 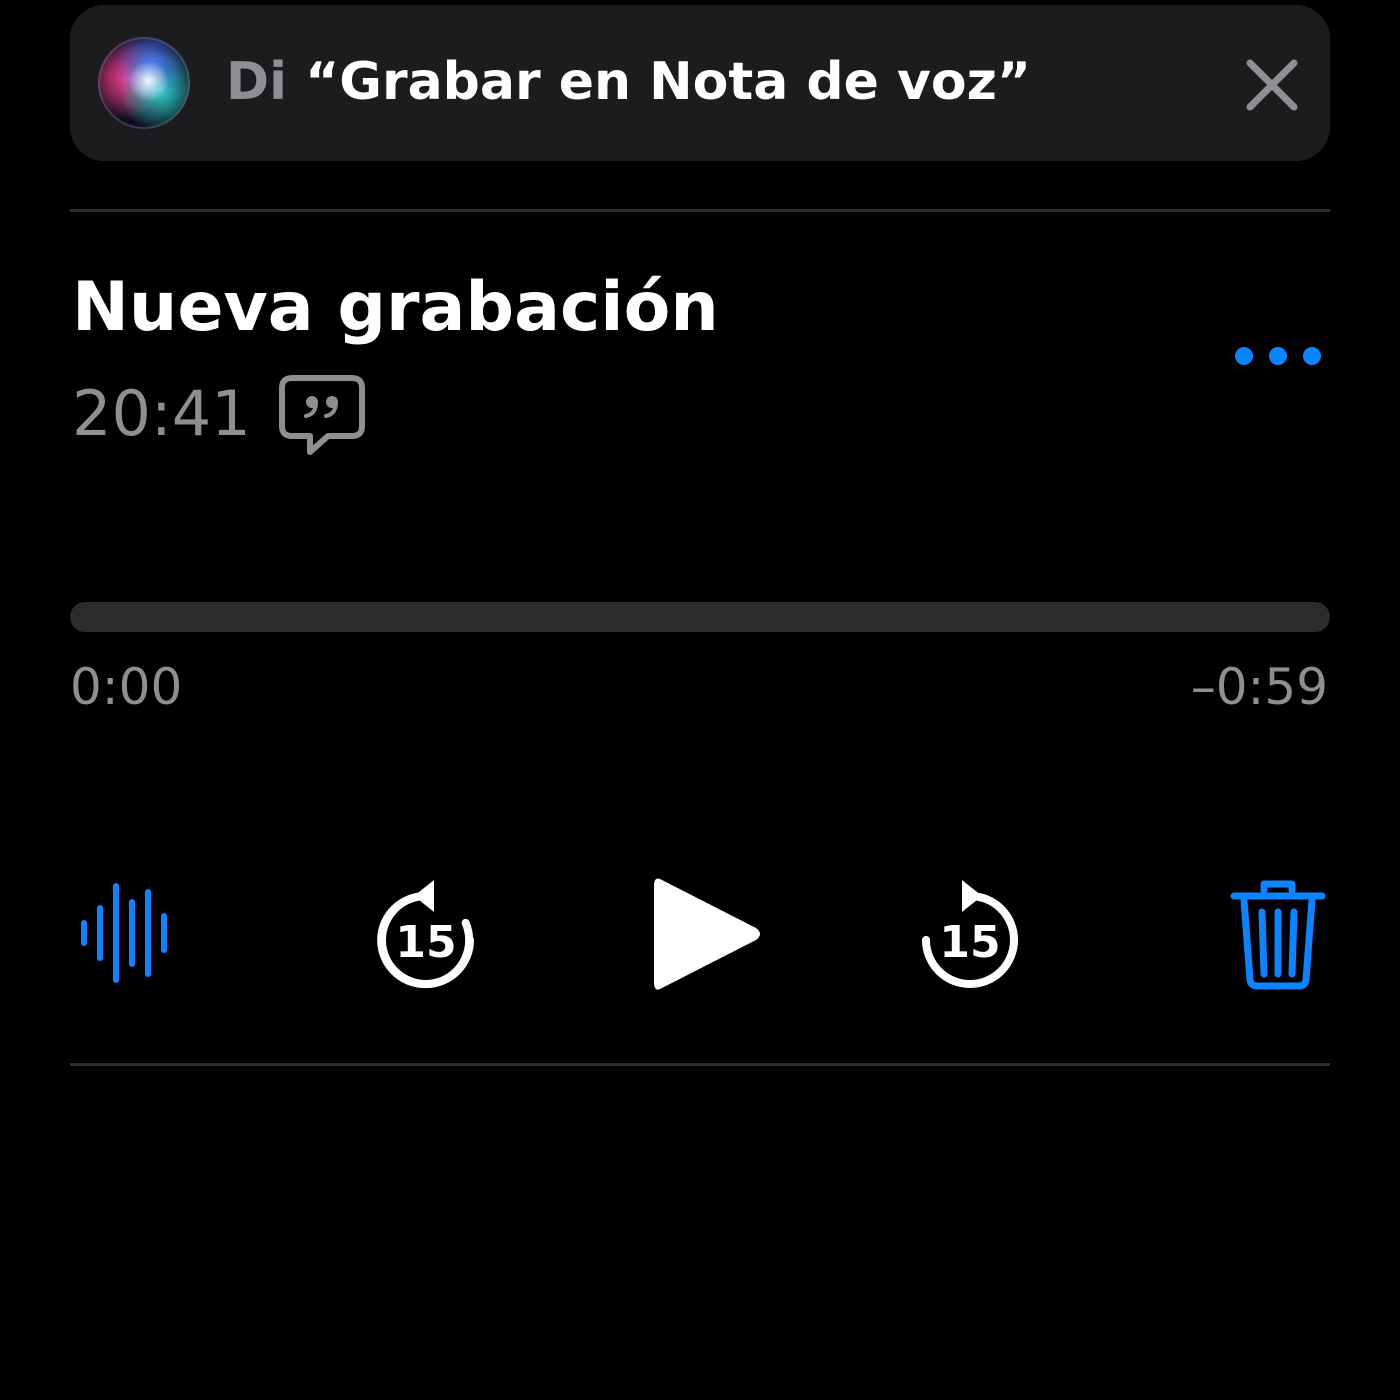 What do you see at coordinates (1259, 687) in the screenshot?
I see `remaining-time: –0:59` at bounding box center [1259, 687].